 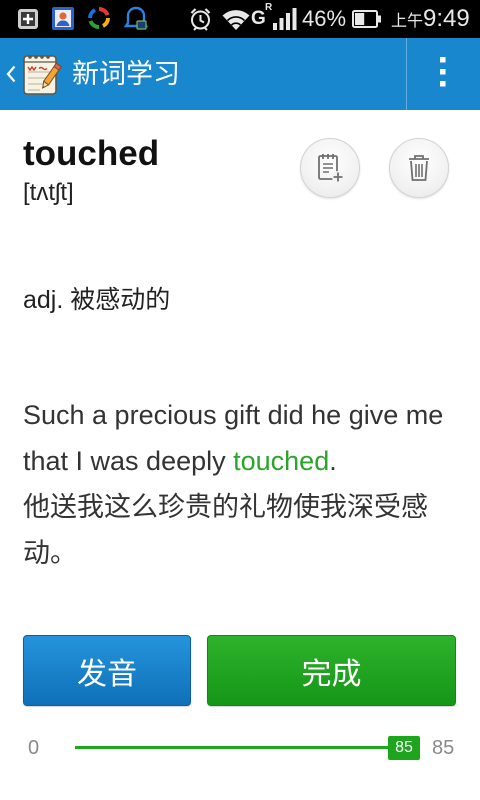 What do you see at coordinates (240, 74) in the screenshot?
I see `app-bar: 新词学习` at bounding box center [240, 74].